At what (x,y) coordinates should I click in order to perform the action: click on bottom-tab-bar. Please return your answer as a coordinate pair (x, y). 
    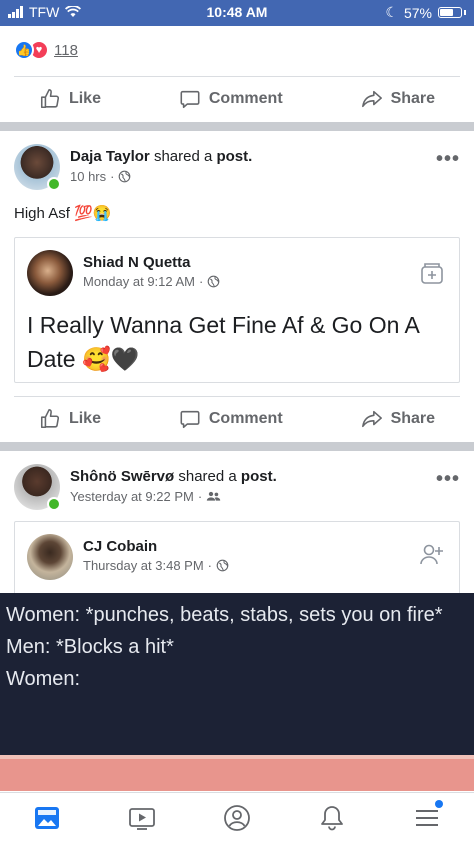
    Looking at the image, I should click on (237, 817).